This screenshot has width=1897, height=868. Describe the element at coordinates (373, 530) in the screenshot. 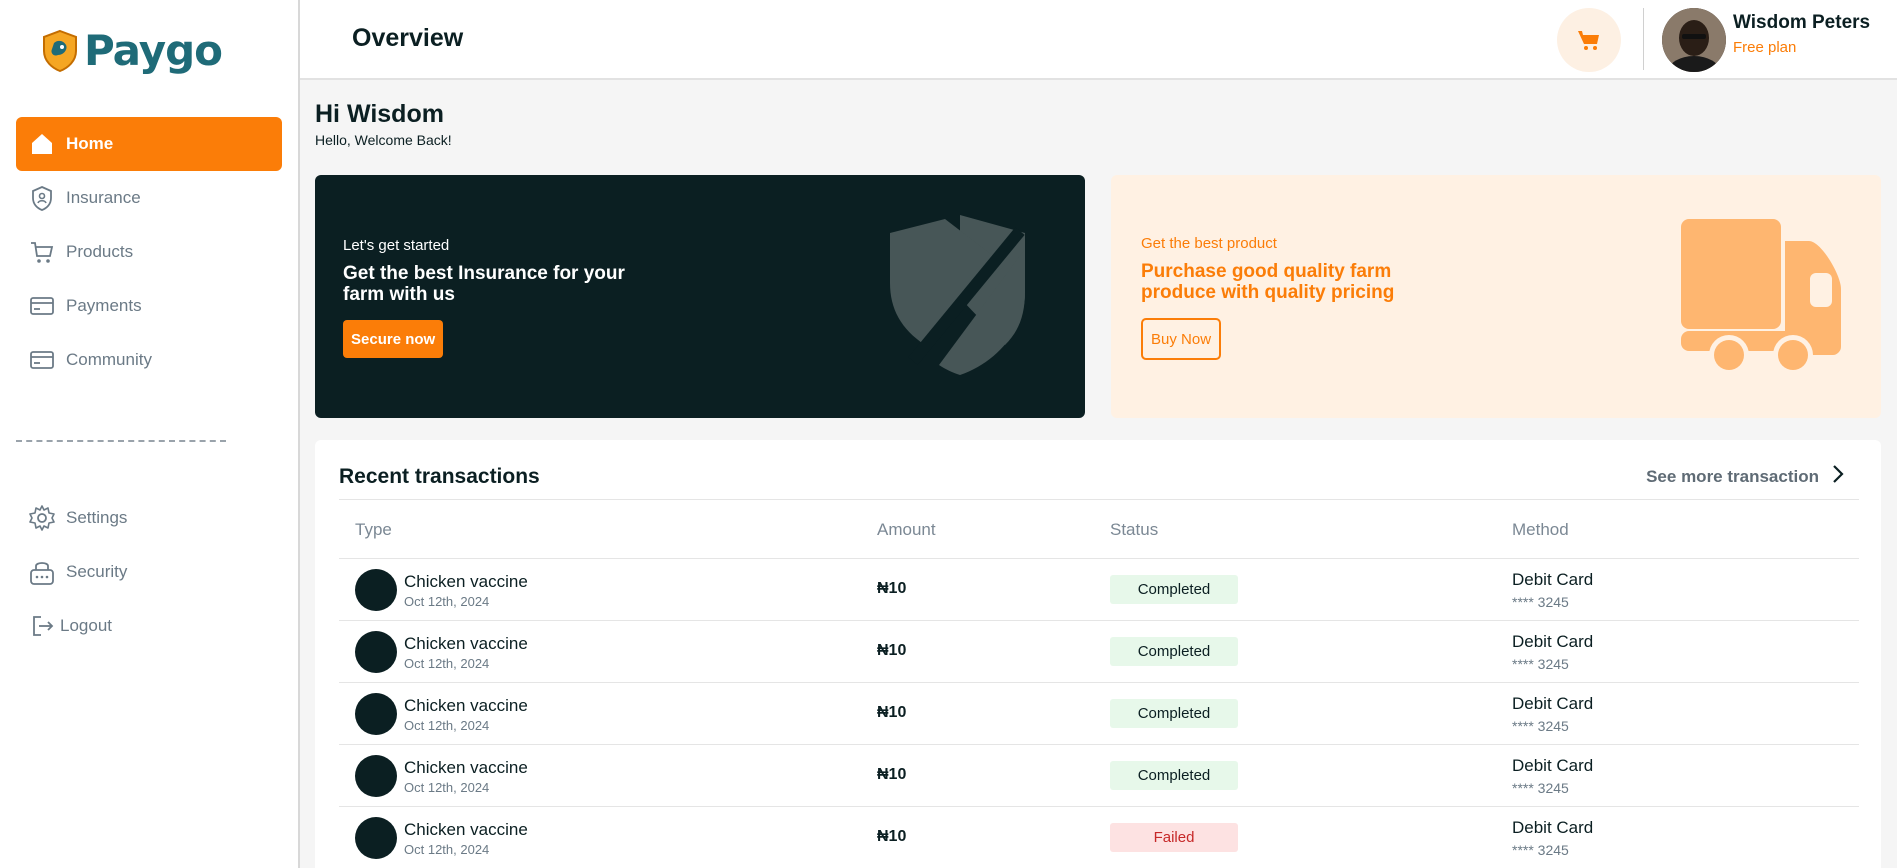

I see `column-header-type: Type` at that location.